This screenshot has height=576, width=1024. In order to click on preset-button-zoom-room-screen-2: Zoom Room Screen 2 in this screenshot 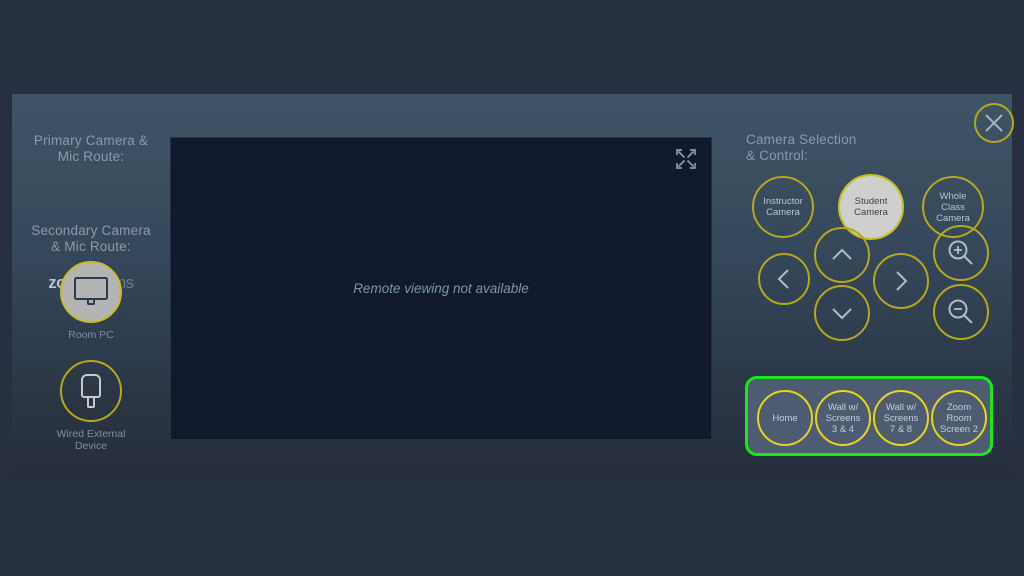, I will do `click(959, 418)`.